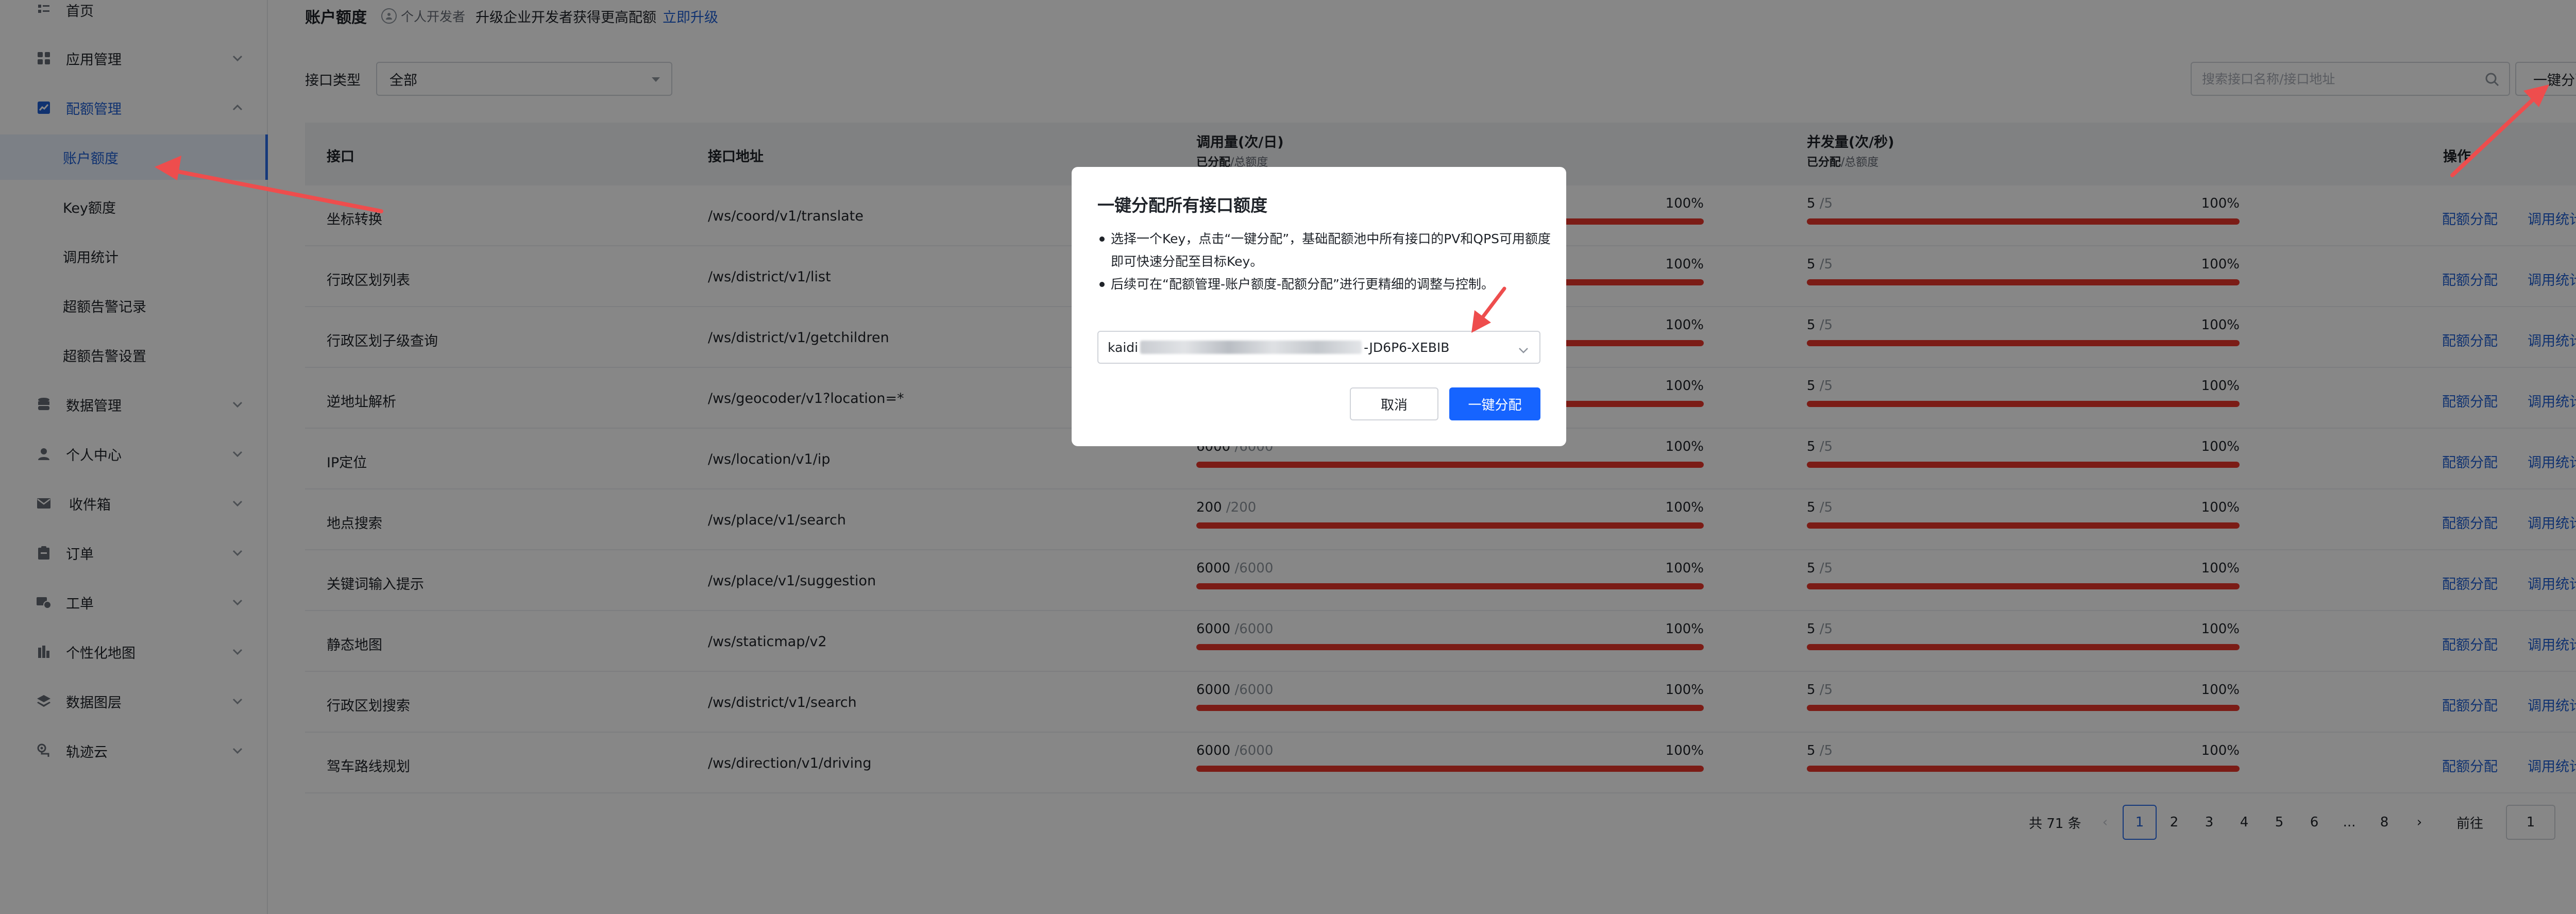 The height and width of the screenshot is (914, 2576). What do you see at coordinates (1394, 404) in the screenshot?
I see `cancel-button: 取消` at bounding box center [1394, 404].